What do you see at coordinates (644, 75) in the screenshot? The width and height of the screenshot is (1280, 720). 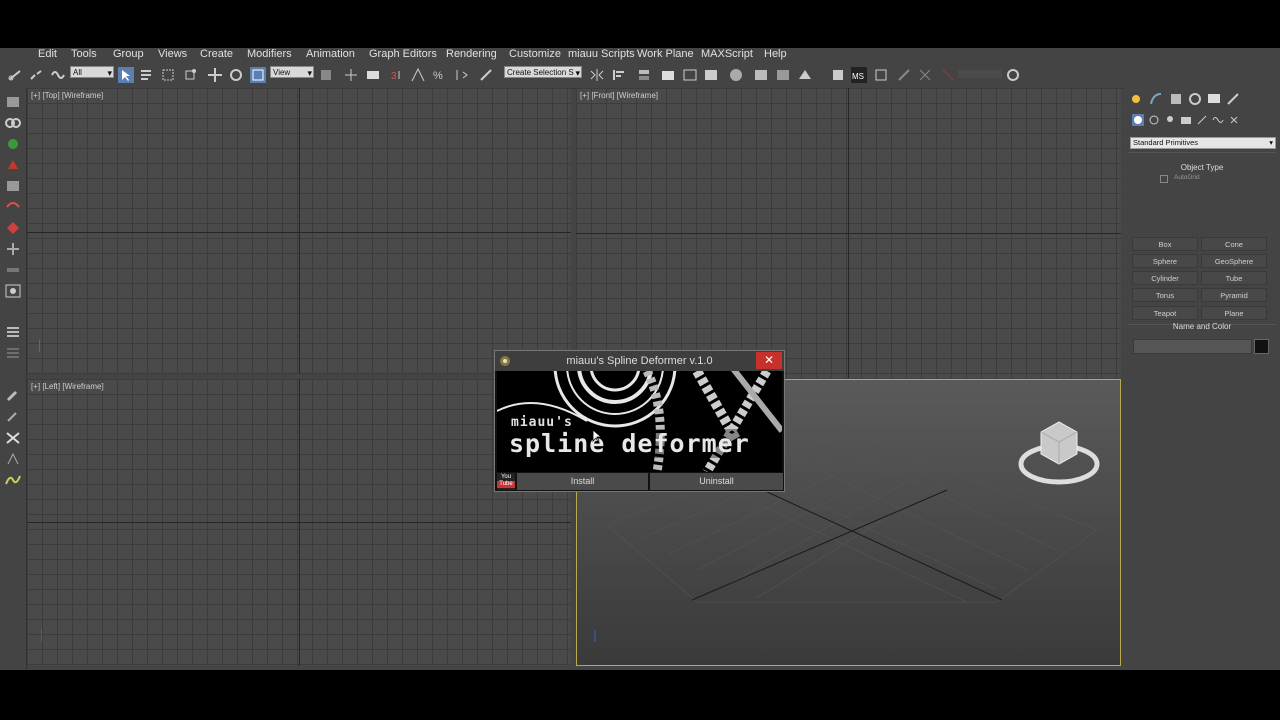 I see `layer-manager-icon` at bounding box center [644, 75].